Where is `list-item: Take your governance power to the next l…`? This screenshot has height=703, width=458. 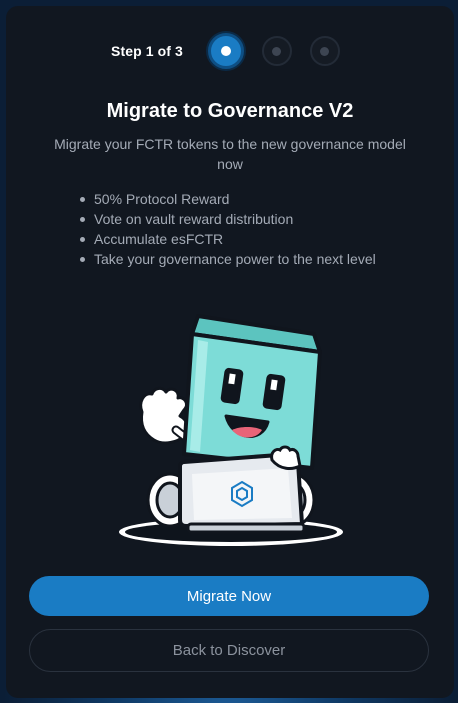 list-item: Take your governance power to the next l… is located at coordinates (225, 259).